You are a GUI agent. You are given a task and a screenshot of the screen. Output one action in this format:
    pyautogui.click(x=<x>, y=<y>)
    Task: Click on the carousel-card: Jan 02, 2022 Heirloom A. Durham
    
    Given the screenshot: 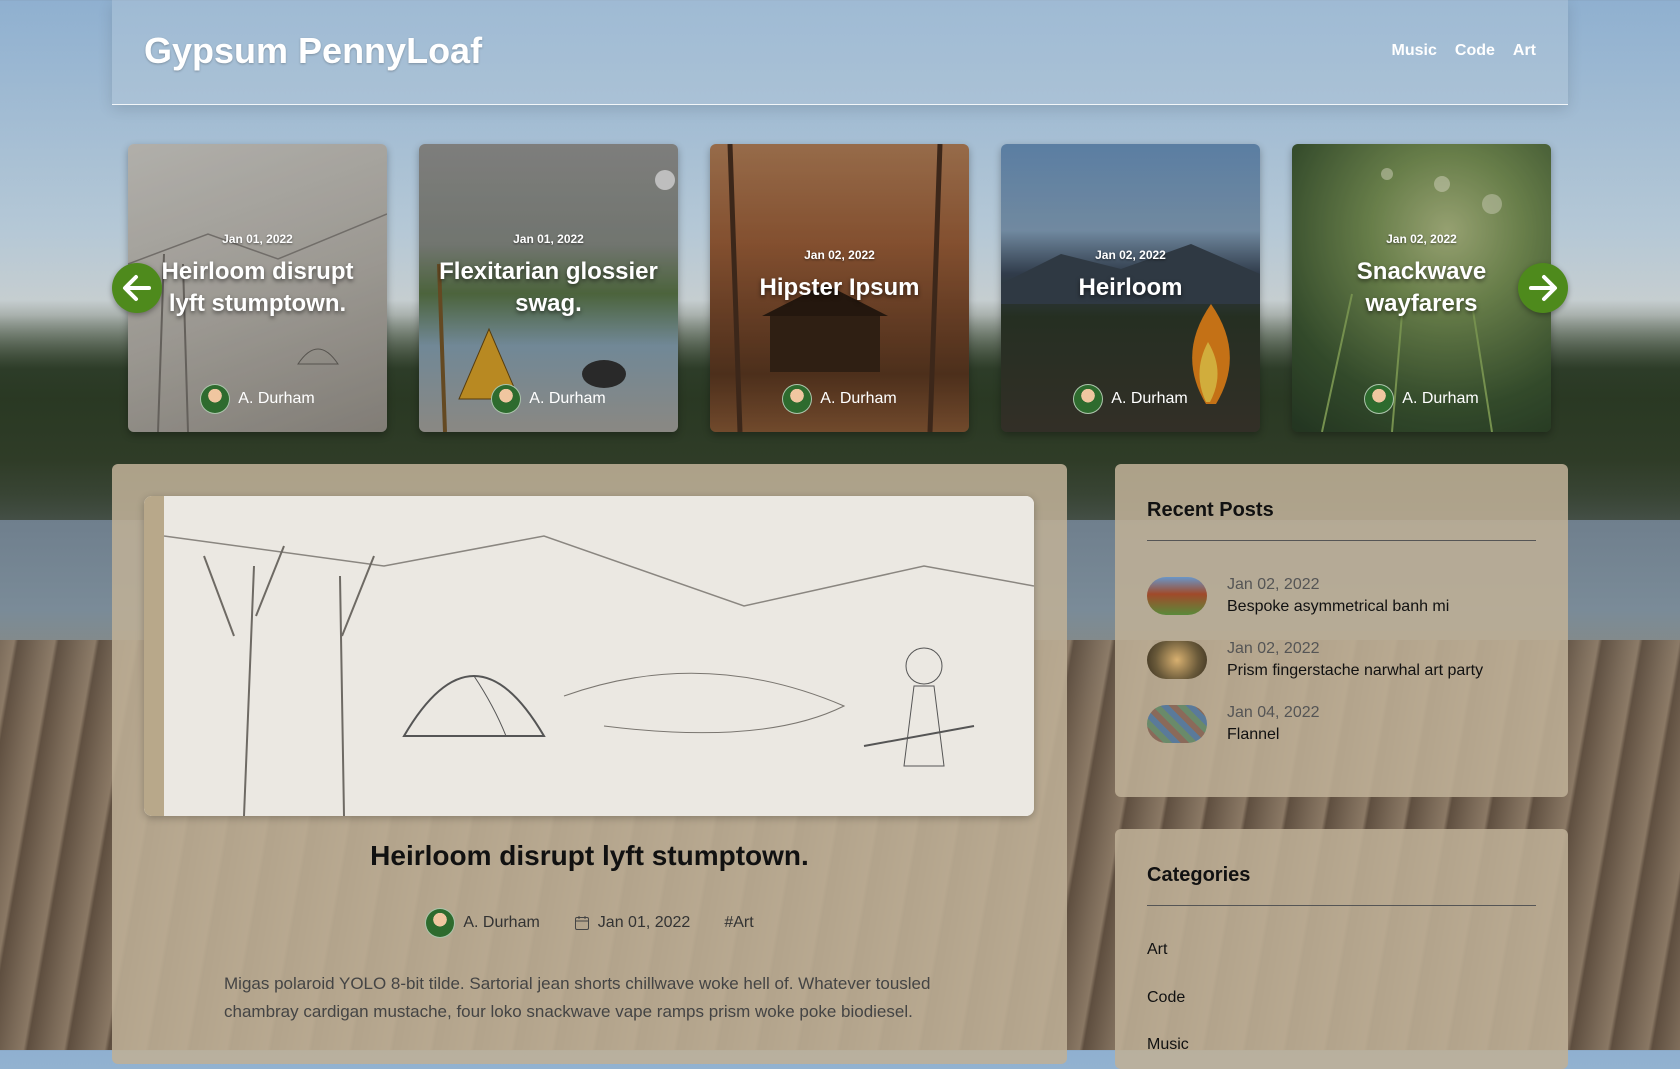 What is the action you would take?
    pyautogui.click(x=1130, y=288)
    